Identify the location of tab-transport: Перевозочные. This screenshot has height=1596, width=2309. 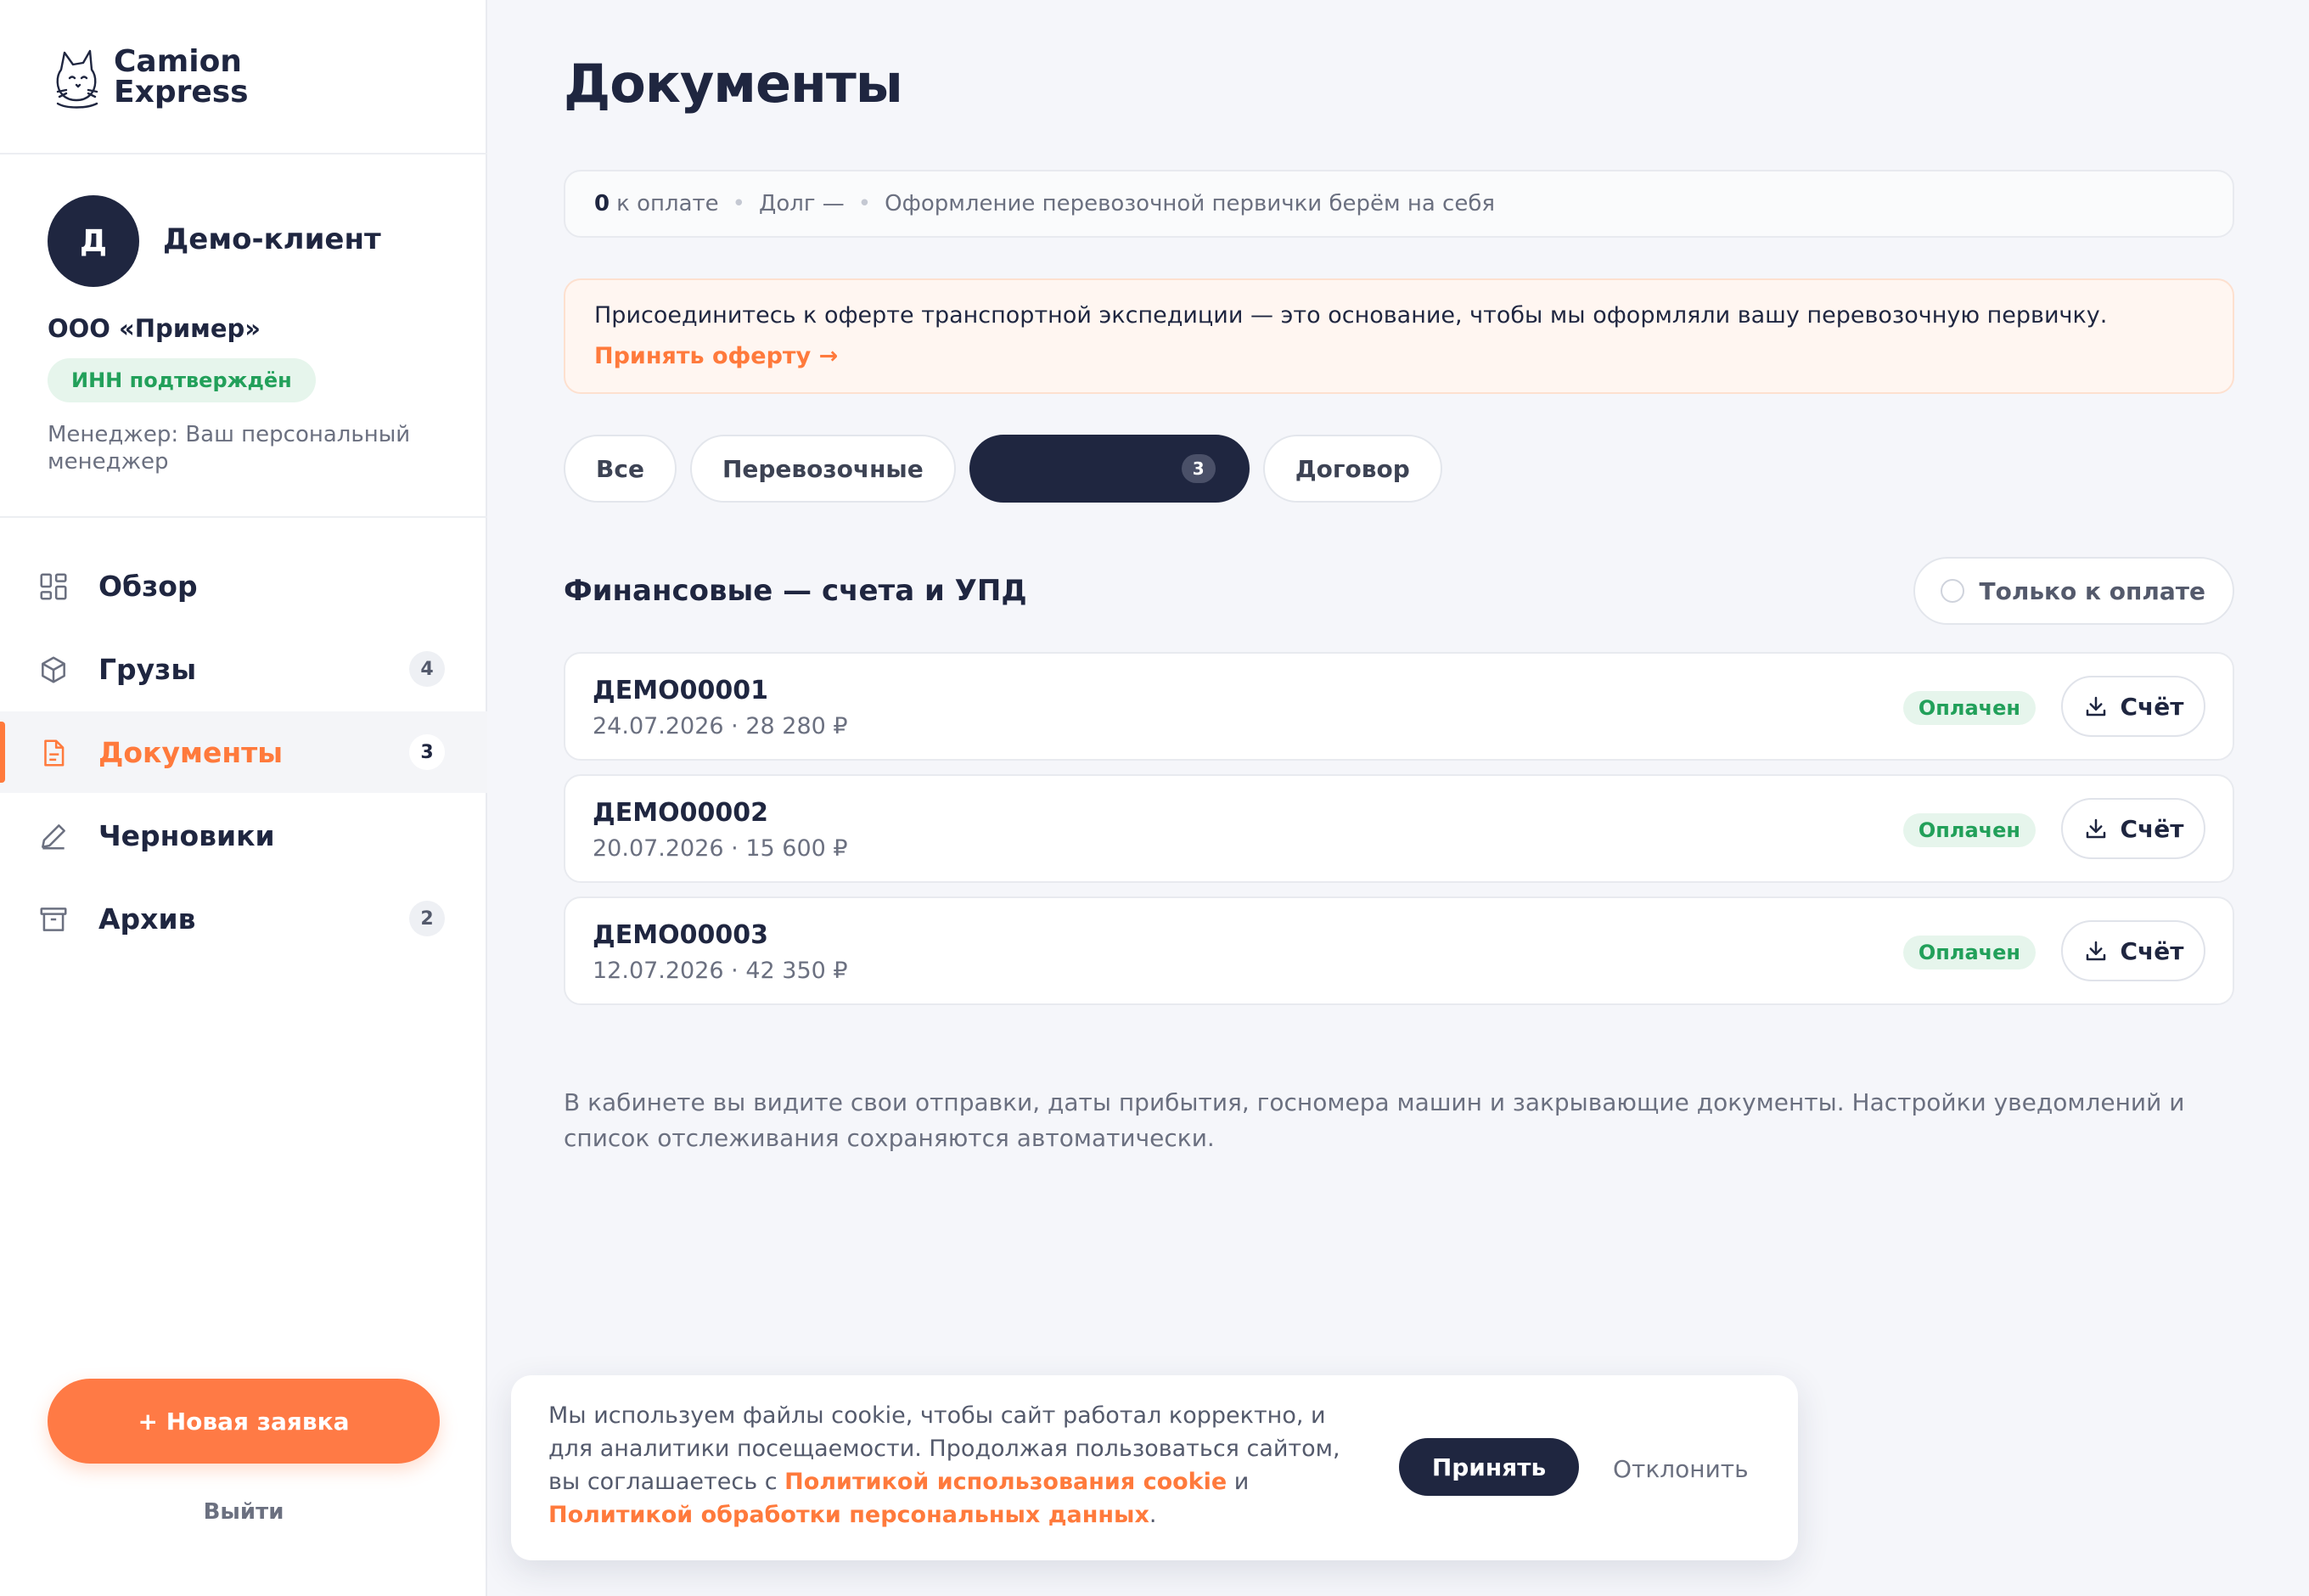
(822, 469).